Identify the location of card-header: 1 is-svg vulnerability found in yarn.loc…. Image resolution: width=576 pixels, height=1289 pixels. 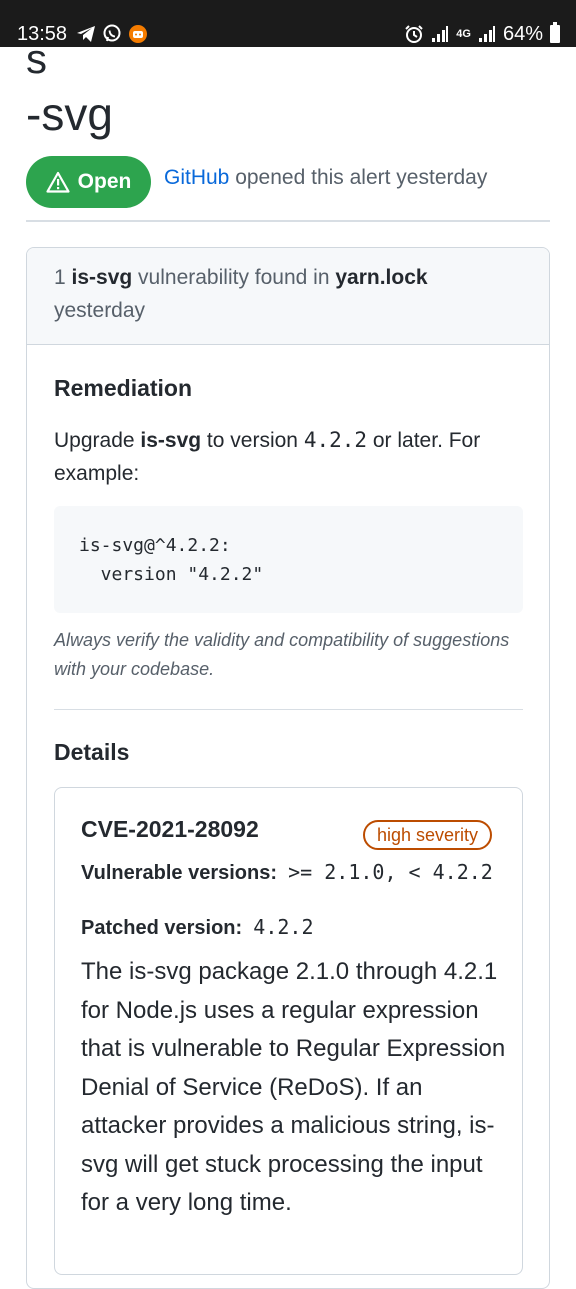
(288, 296).